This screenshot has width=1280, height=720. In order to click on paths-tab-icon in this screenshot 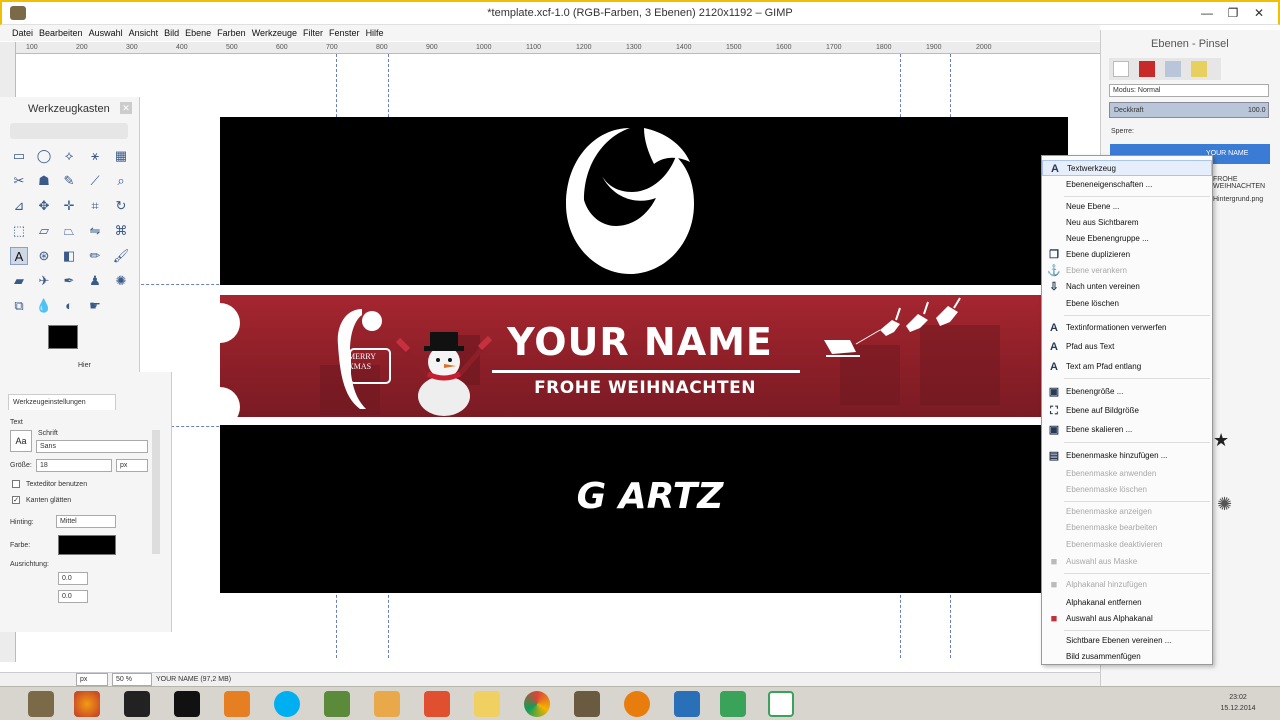, I will do `click(1173, 69)`.